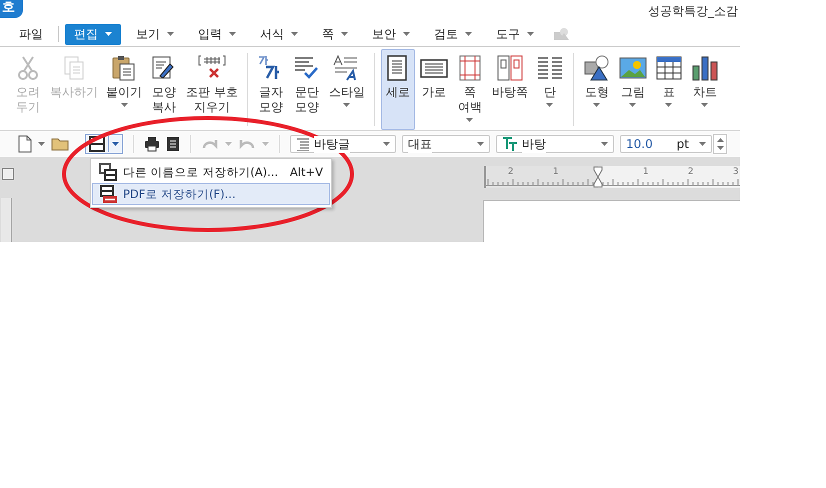 This screenshot has width=826, height=488. What do you see at coordinates (93, 34) in the screenshot?
I see `menu-tab: 편집` at bounding box center [93, 34].